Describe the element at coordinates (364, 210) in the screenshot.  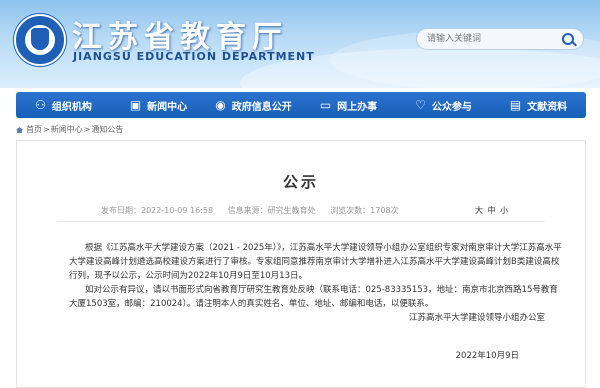
I see `view-count: 浏览次数：1708次` at that location.